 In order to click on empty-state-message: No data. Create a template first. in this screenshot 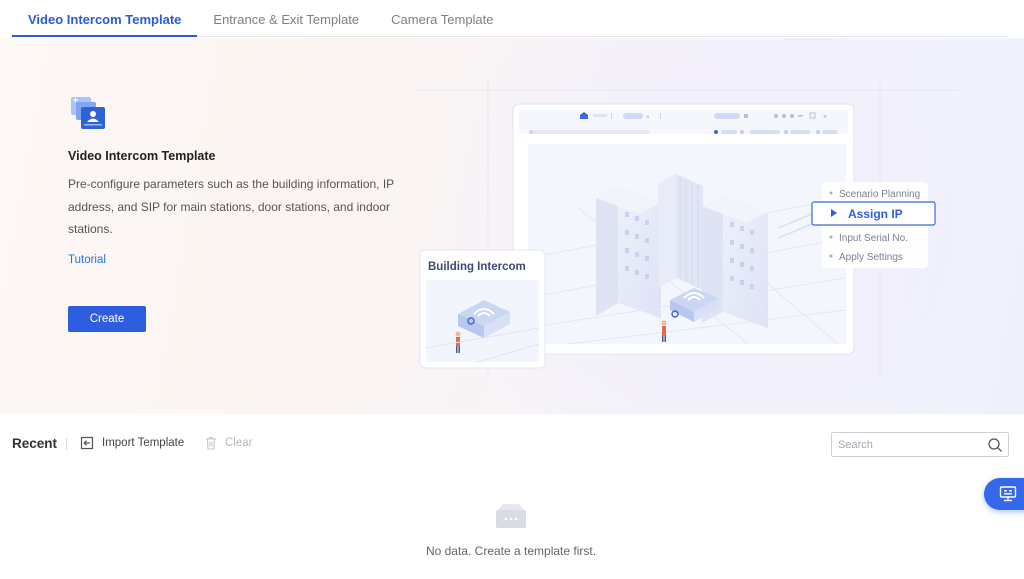, I will do `click(511, 551)`.